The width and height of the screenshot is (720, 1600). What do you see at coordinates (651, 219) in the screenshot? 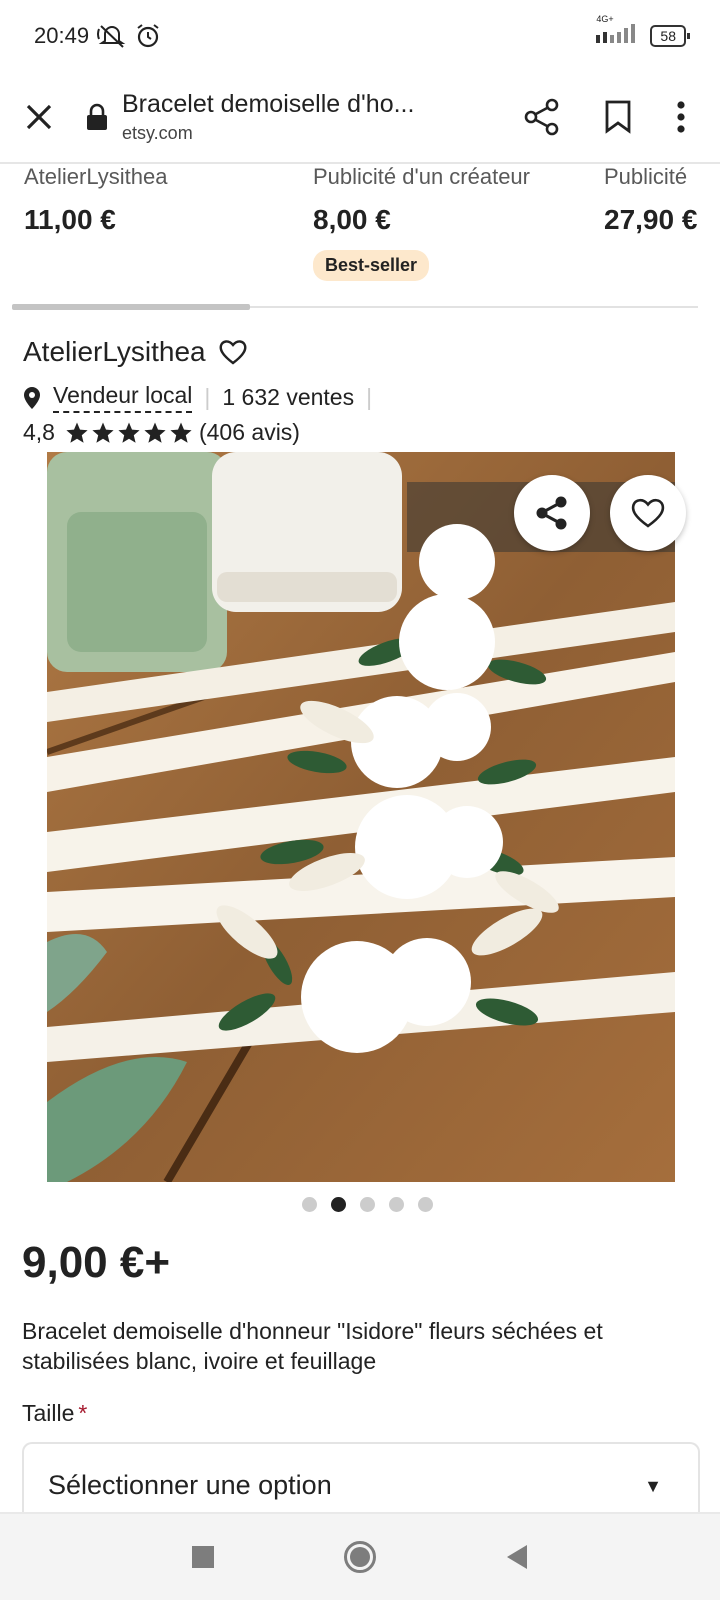
I see `reco-price: 27,90 €` at bounding box center [651, 219].